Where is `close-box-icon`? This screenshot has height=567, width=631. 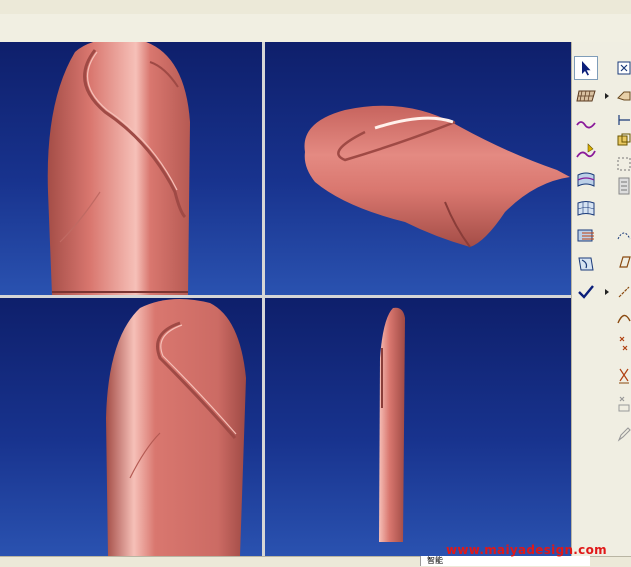
close-box-icon is located at coordinates (623, 68).